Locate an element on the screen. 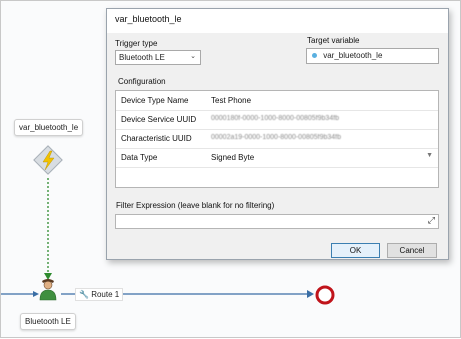  target-variable-label: Target variable is located at coordinates (333, 40).